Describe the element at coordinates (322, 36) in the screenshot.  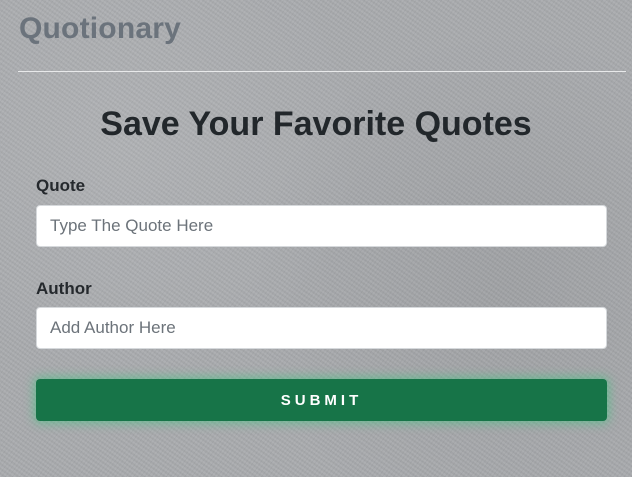
I see `navbar: Quotionary` at that location.